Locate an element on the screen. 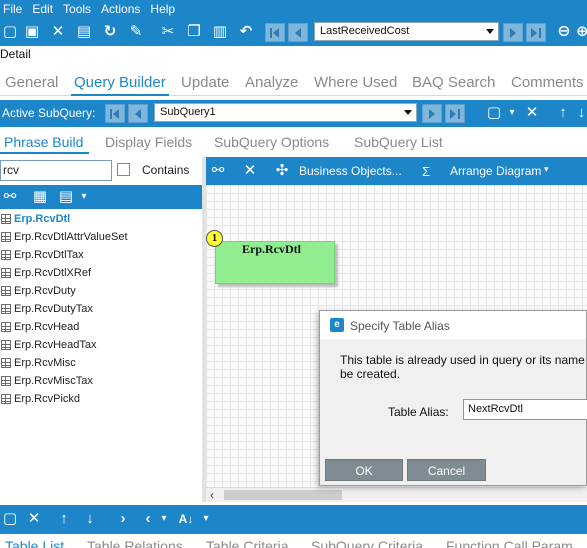  tab-where-used: Where Used is located at coordinates (355, 82).